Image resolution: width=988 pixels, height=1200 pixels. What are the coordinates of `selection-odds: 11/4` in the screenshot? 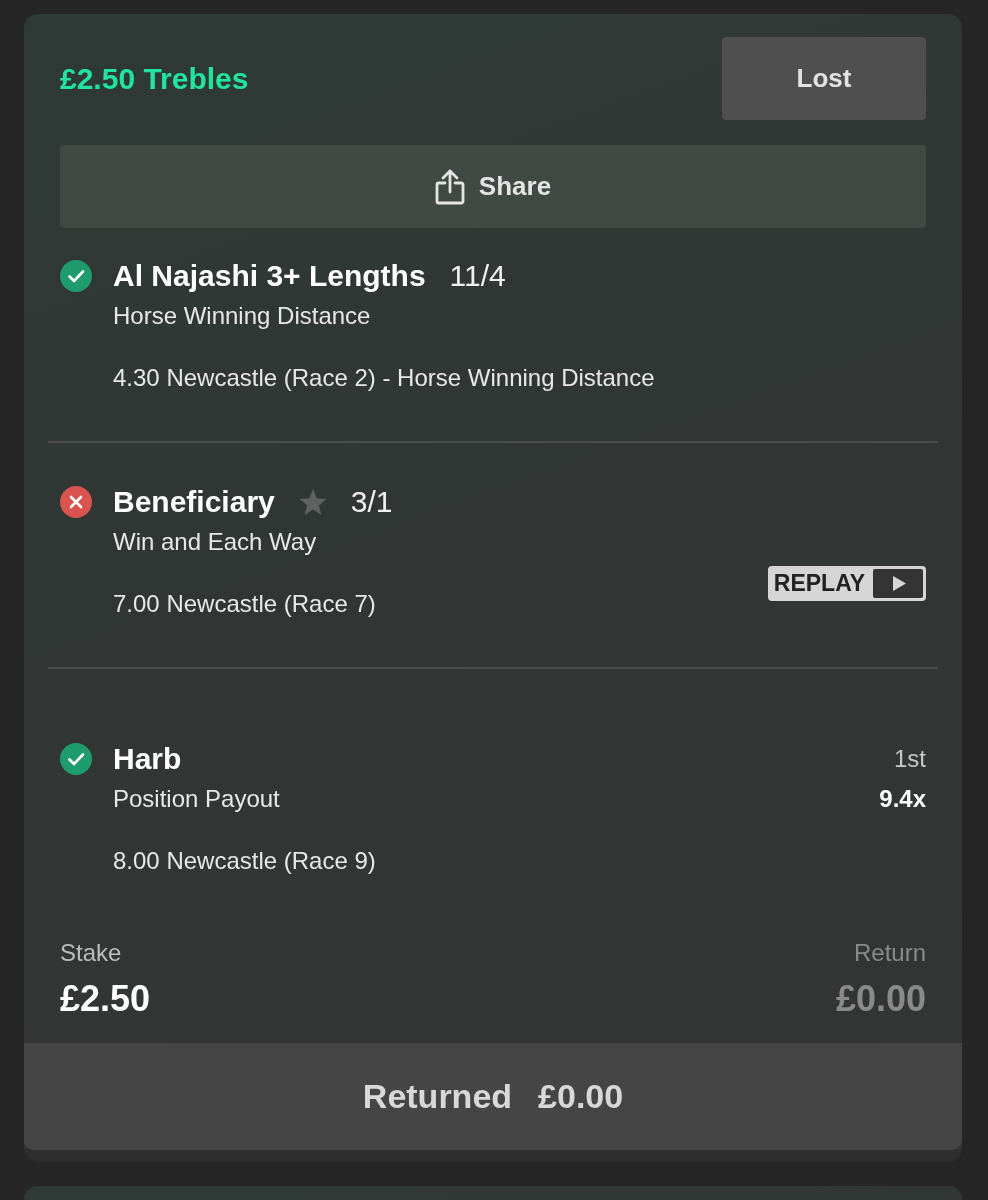 It's located at (477, 276).